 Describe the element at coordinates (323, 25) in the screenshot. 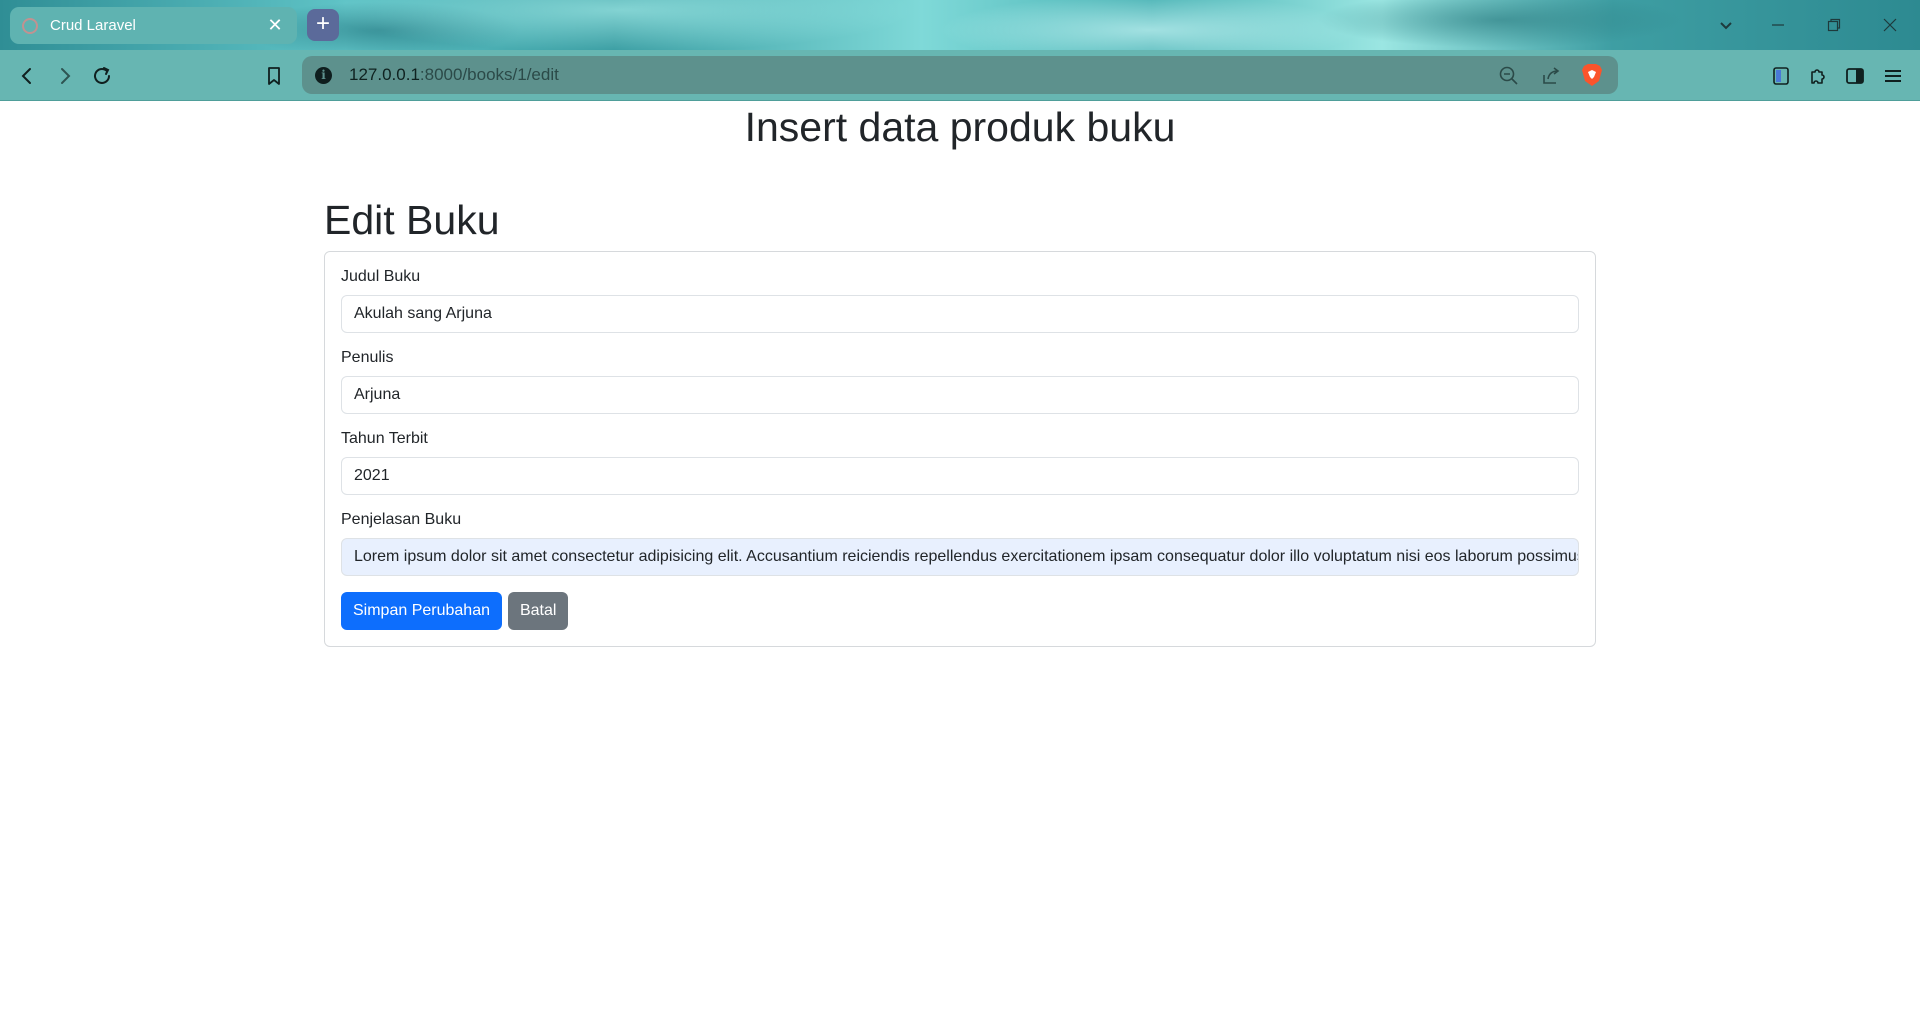

I see `new-tab-button: +` at that location.